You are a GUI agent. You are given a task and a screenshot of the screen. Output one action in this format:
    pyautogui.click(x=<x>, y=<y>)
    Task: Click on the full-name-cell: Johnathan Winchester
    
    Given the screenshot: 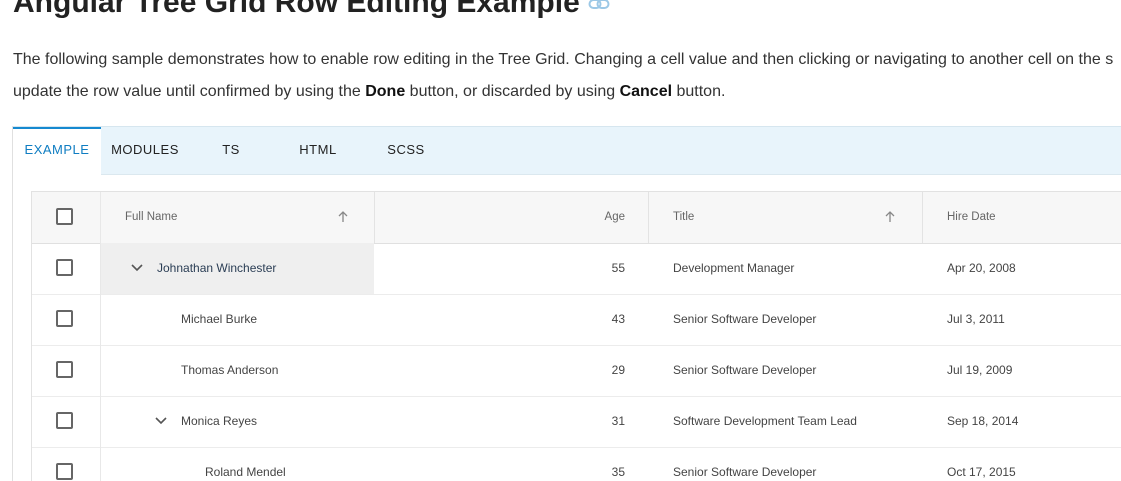 What is the action you would take?
    pyautogui.click(x=216, y=268)
    